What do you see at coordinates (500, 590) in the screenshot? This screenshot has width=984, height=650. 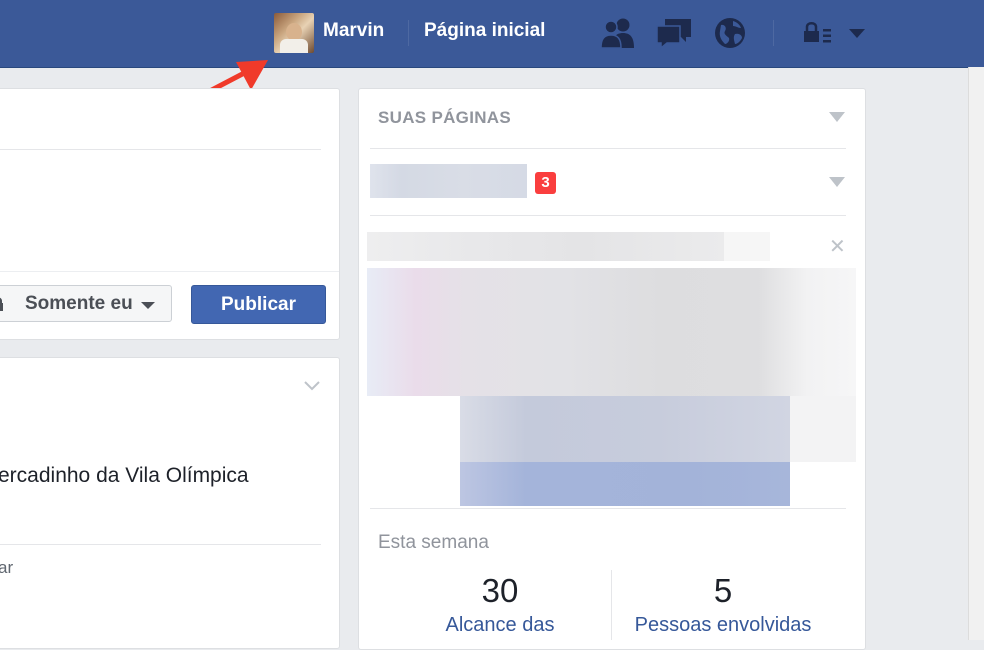 I see `reach-count: 30` at bounding box center [500, 590].